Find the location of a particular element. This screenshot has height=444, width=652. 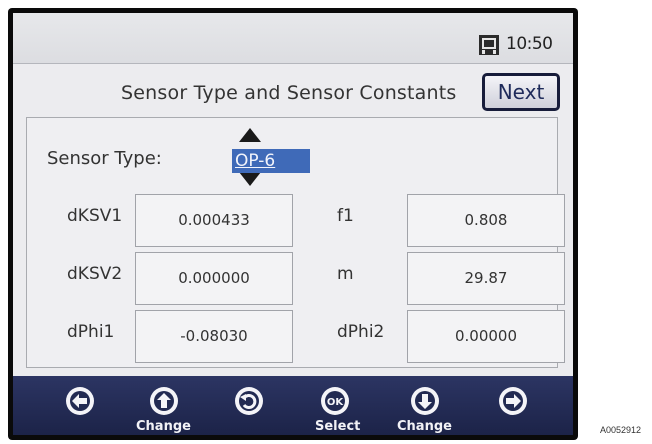

figure-id: A0052912 is located at coordinates (621, 430).